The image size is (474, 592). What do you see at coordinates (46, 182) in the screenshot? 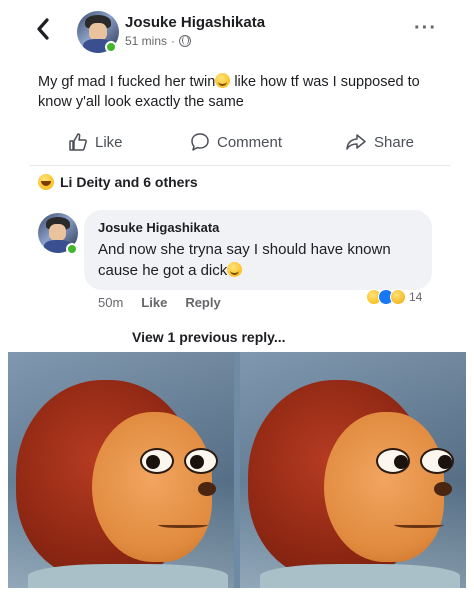
I see `haha-reaction-icon` at bounding box center [46, 182].